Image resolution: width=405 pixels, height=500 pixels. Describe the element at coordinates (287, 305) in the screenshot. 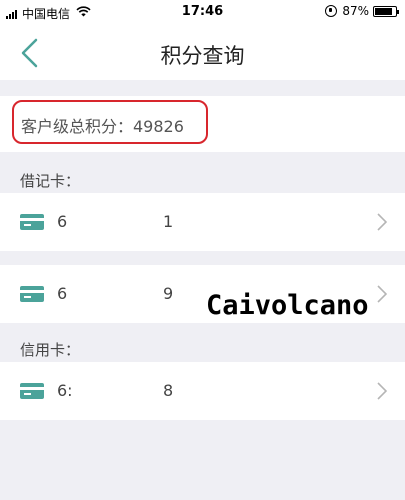

I see `watermark-text: Caivolcano` at that location.